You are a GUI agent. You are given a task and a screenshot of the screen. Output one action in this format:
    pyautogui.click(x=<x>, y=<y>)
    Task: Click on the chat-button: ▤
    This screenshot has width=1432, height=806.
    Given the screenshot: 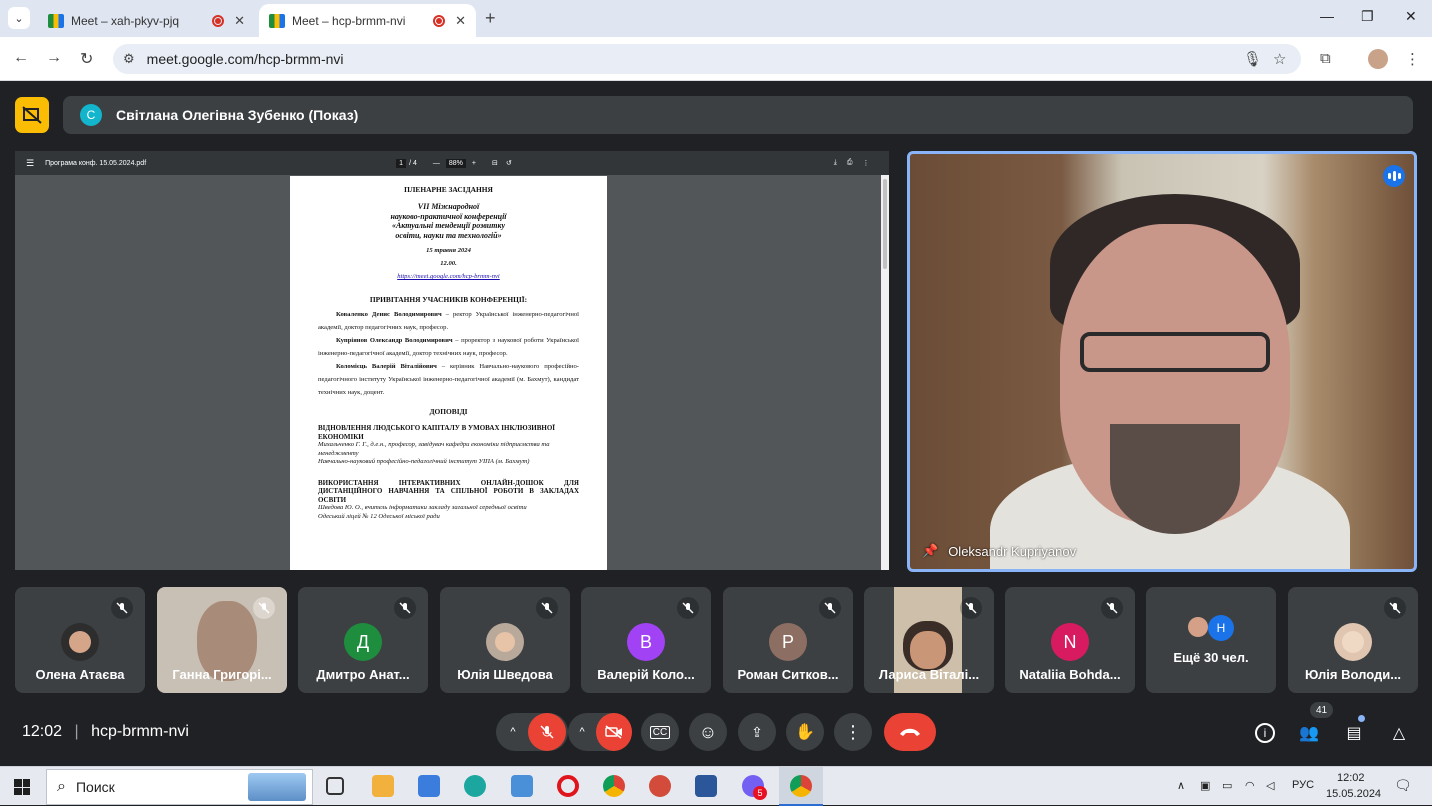 What is the action you would take?
    pyautogui.click(x=1354, y=733)
    